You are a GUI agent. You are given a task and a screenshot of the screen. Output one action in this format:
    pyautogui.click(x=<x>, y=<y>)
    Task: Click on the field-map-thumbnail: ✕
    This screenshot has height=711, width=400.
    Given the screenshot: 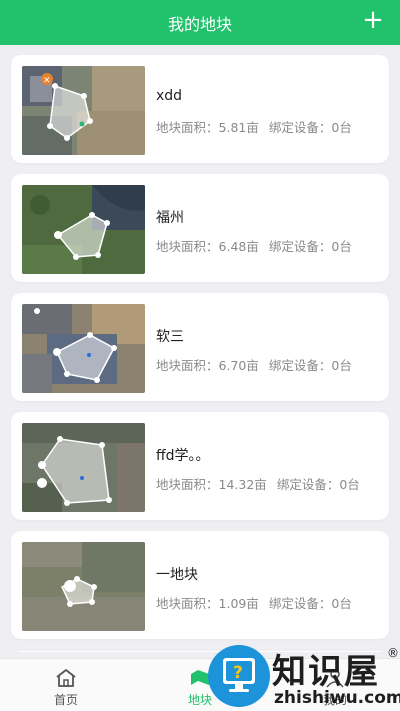 What is the action you would take?
    pyautogui.click(x=83, y=110)
    